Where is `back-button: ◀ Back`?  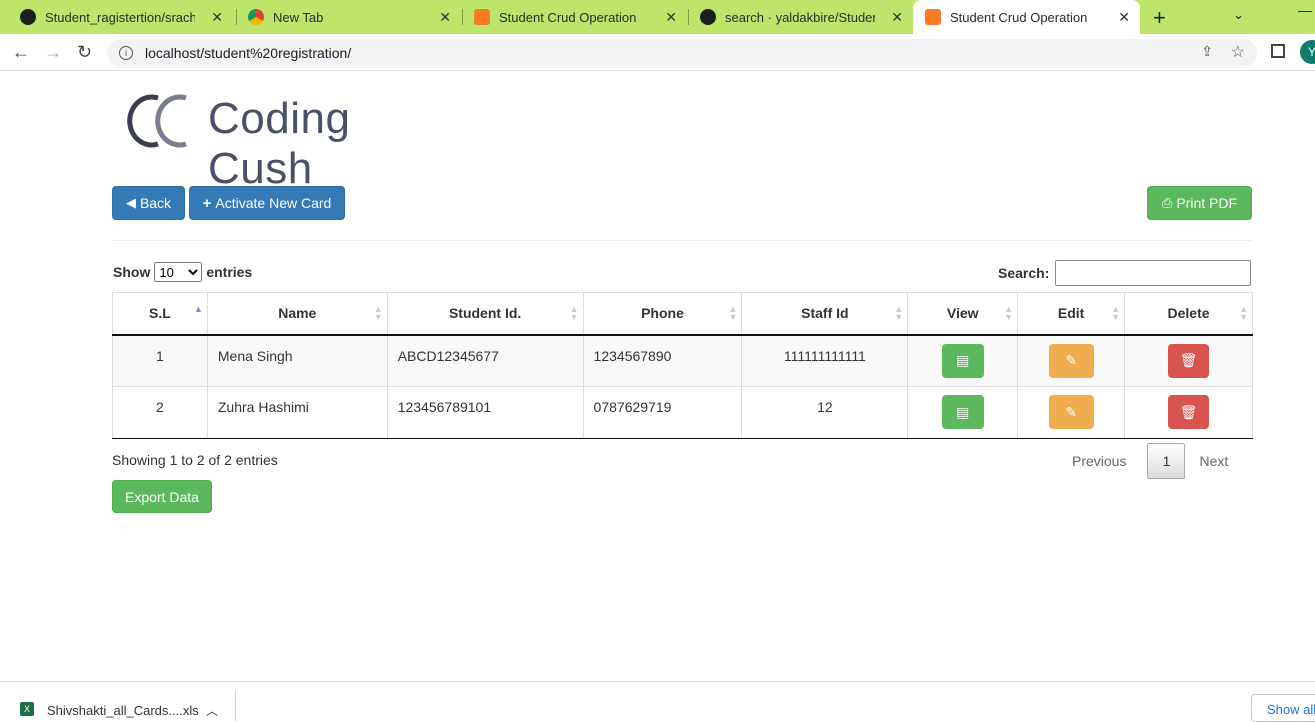 back-button: ◀ Back is located at coordinates (148, 203).